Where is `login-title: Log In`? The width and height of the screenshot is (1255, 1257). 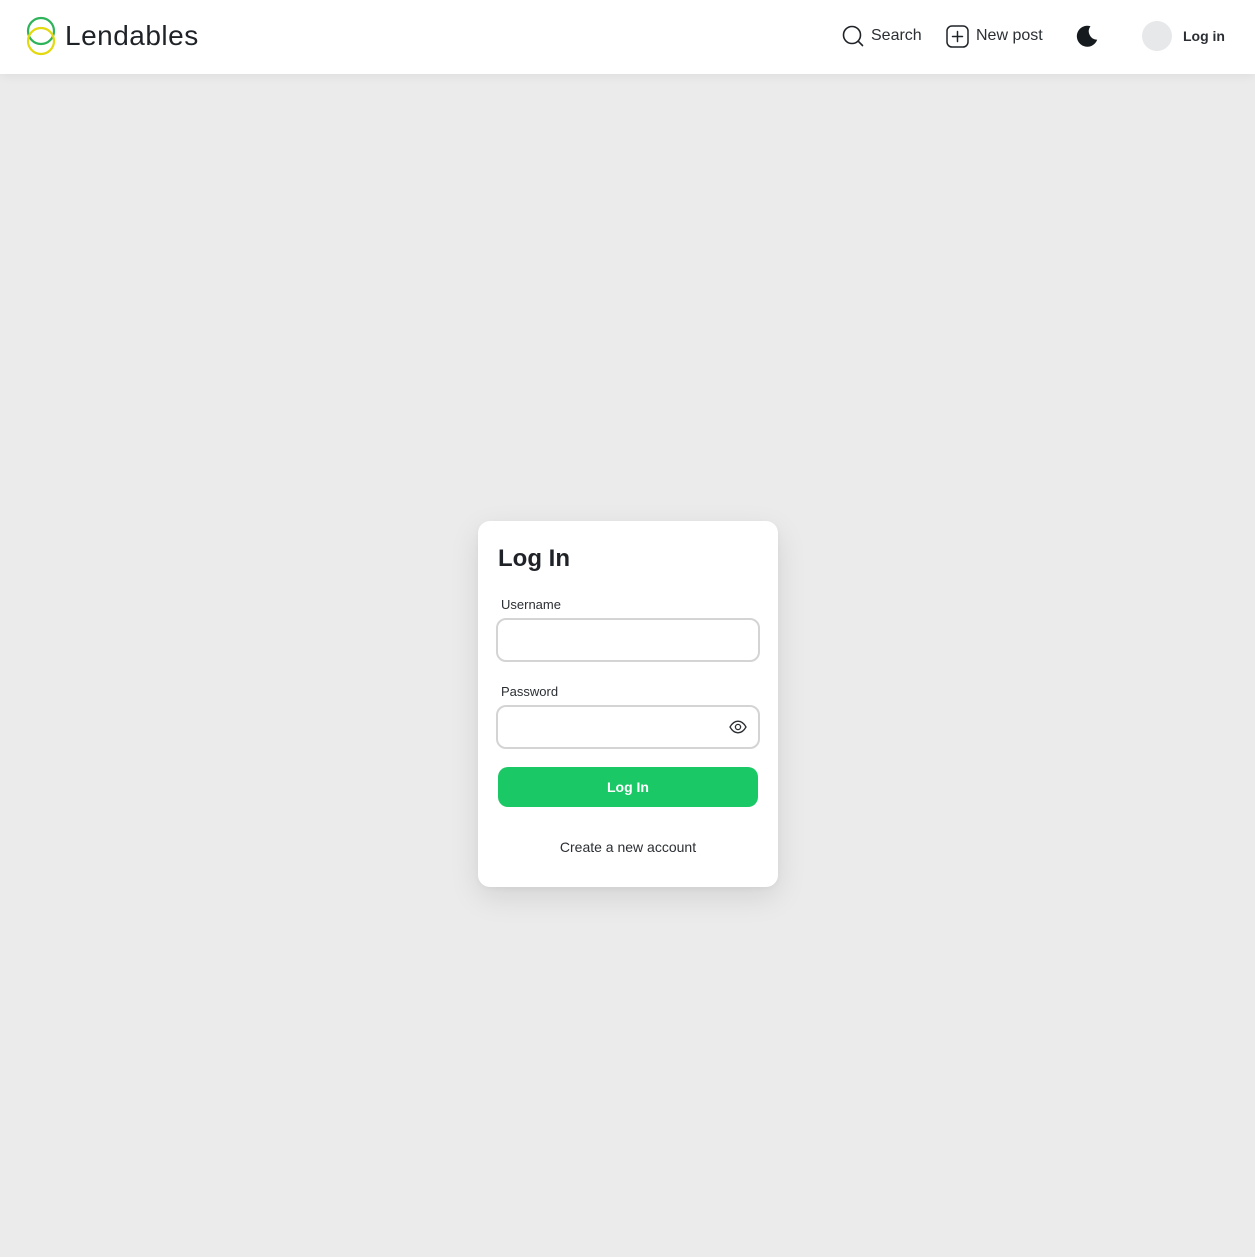 login-title: Log In is located at coordinates (534, 558).